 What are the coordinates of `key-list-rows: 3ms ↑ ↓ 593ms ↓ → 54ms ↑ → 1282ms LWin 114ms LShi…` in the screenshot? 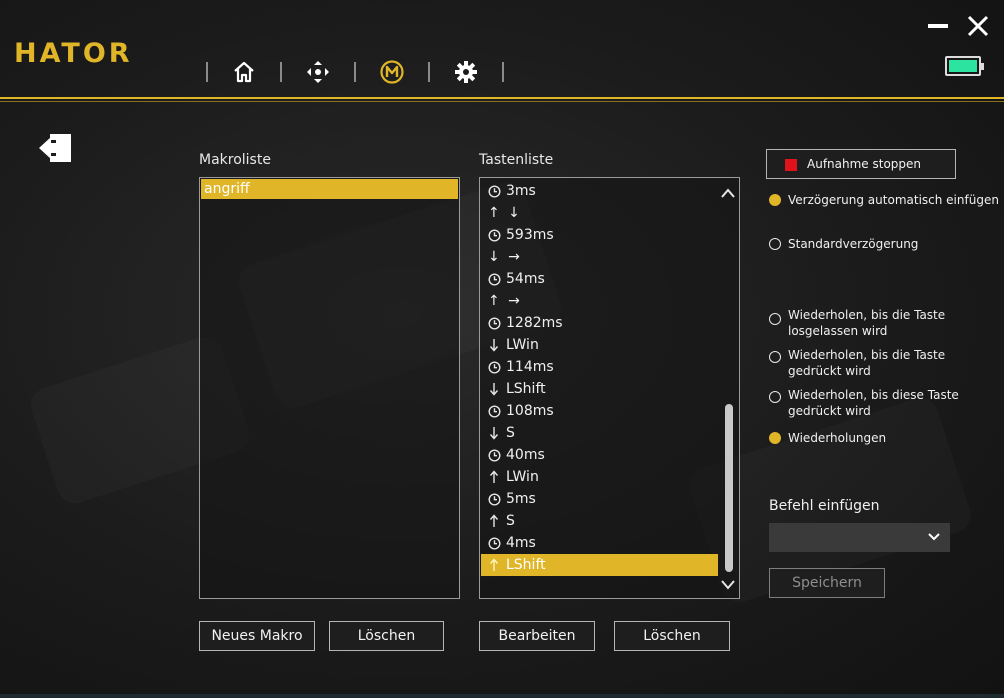 It's located at (610, 378).